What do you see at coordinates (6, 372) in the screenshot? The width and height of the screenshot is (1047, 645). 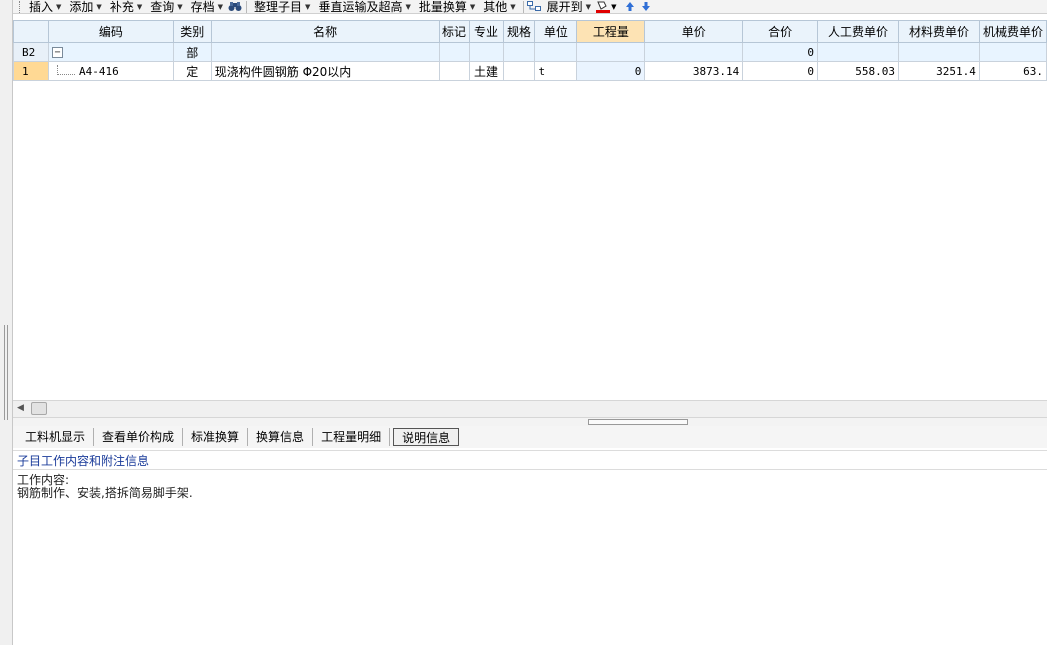 I see `left-splitter-grip` at bounding box center [6, 372].